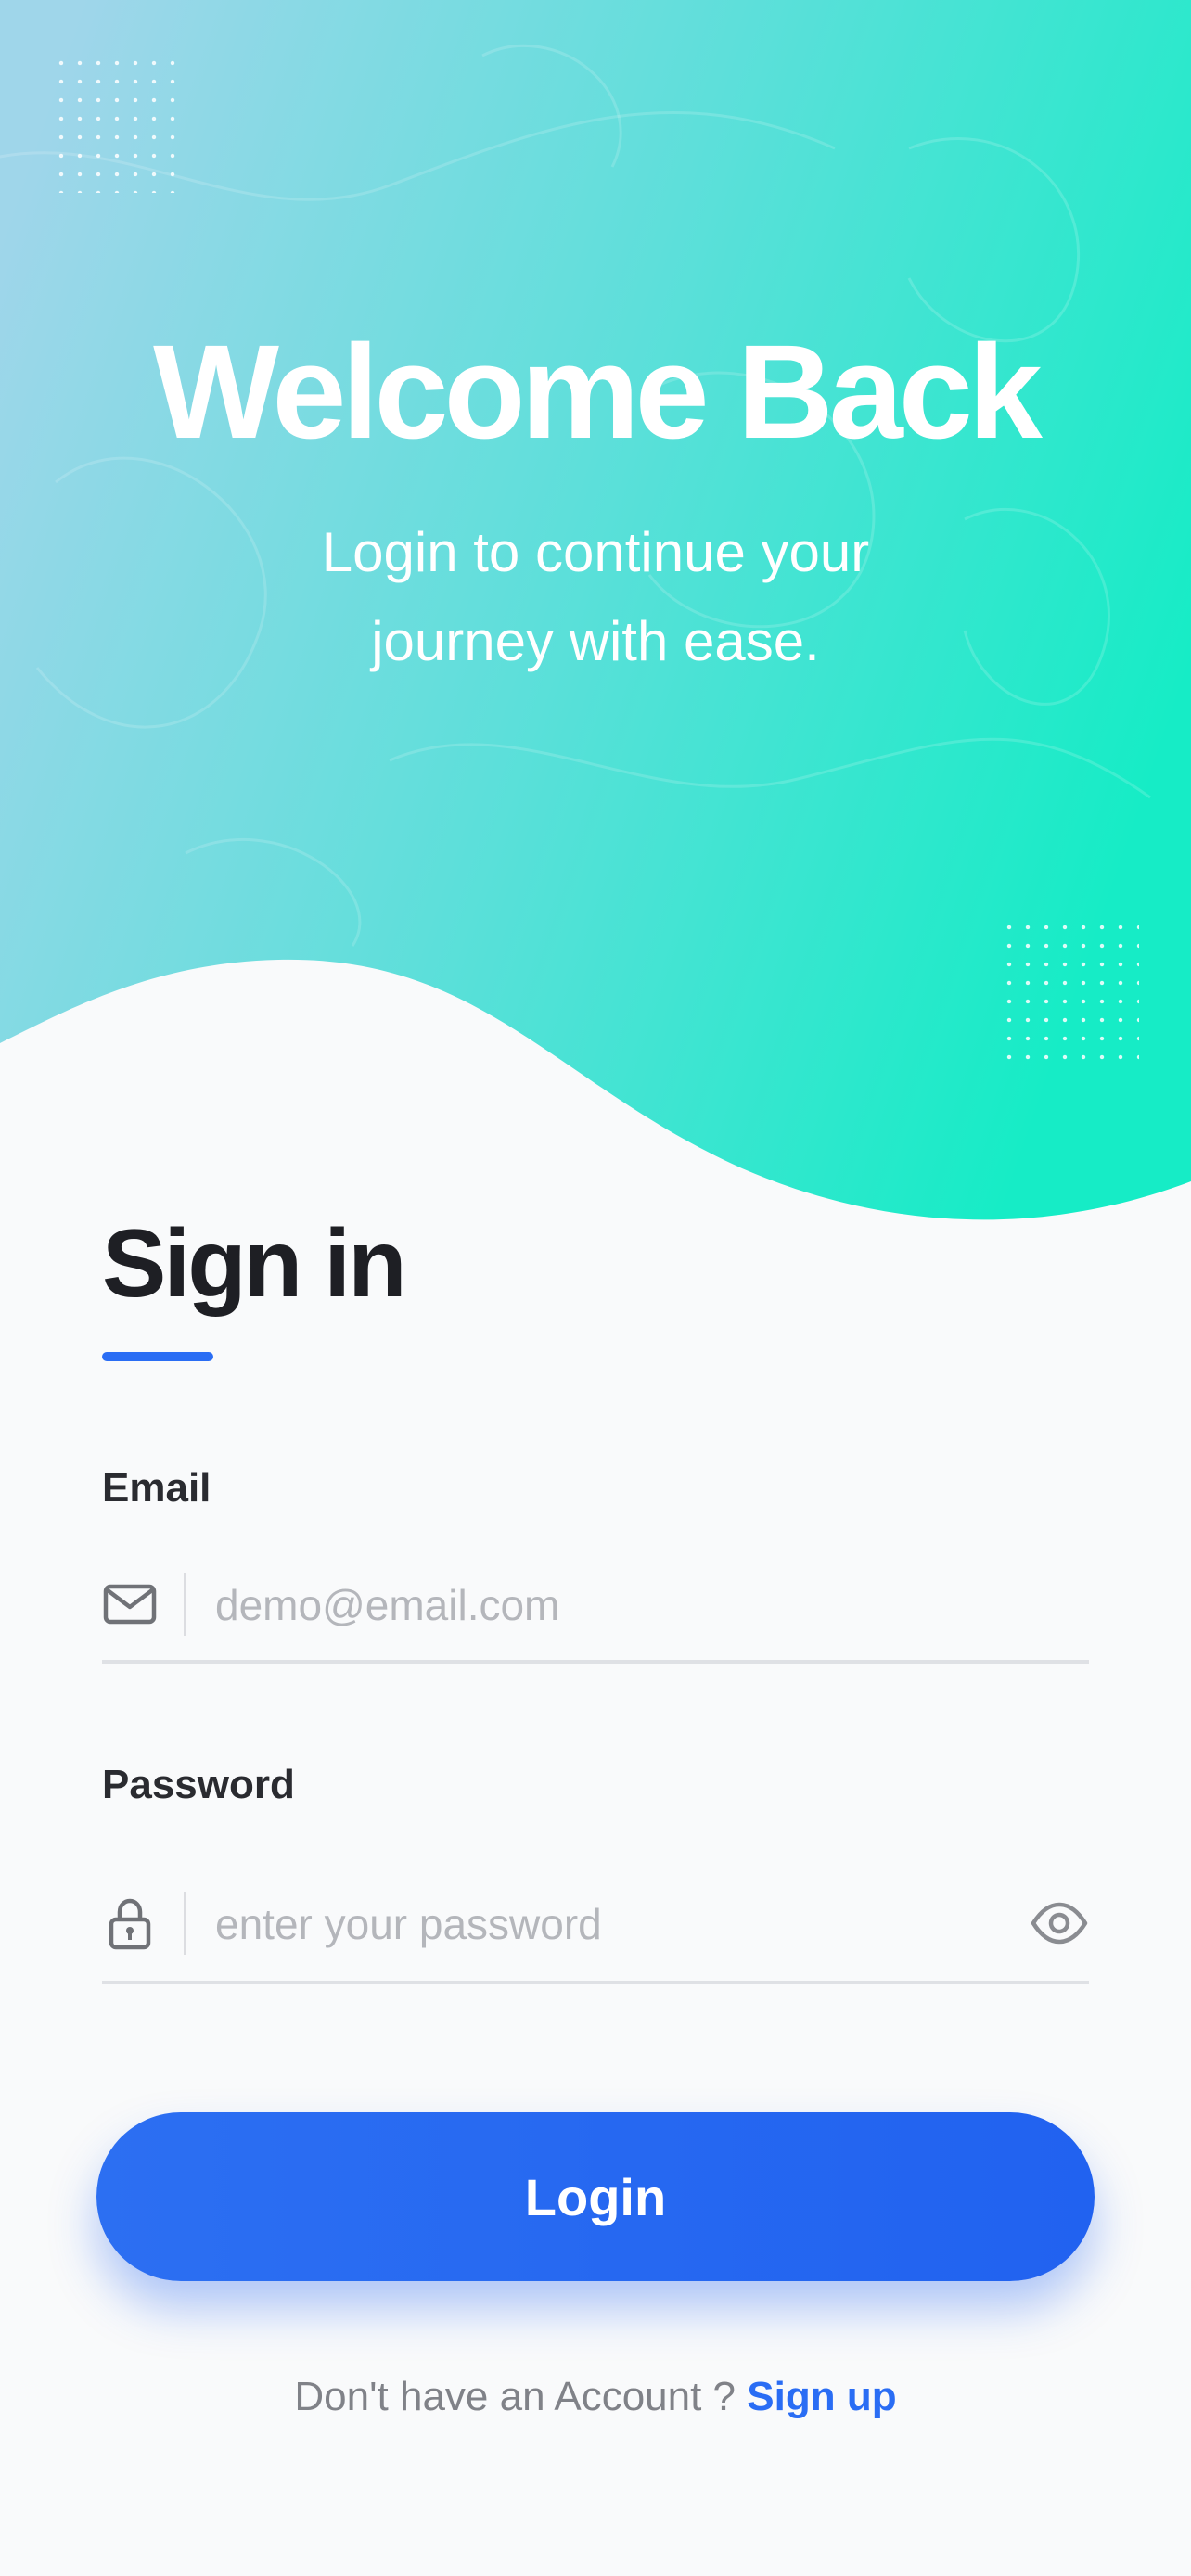 The width and height of the screenshot is (1191, 2576). I want to click on password-field, so click(595, 1927).